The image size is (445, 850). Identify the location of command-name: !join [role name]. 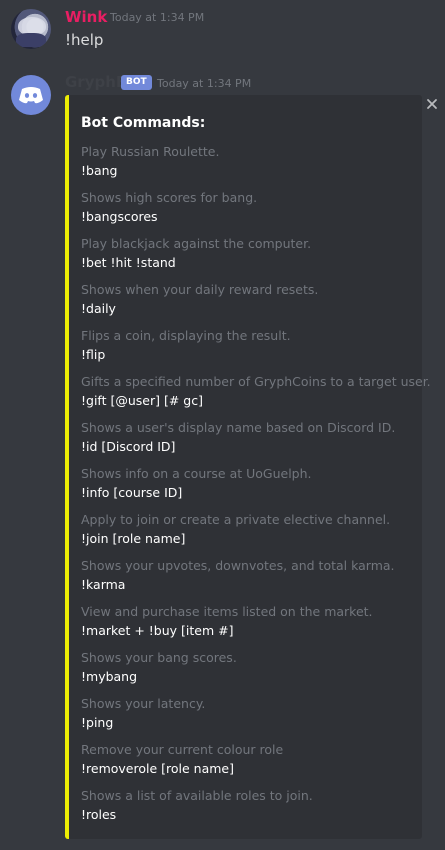
(133, 538).